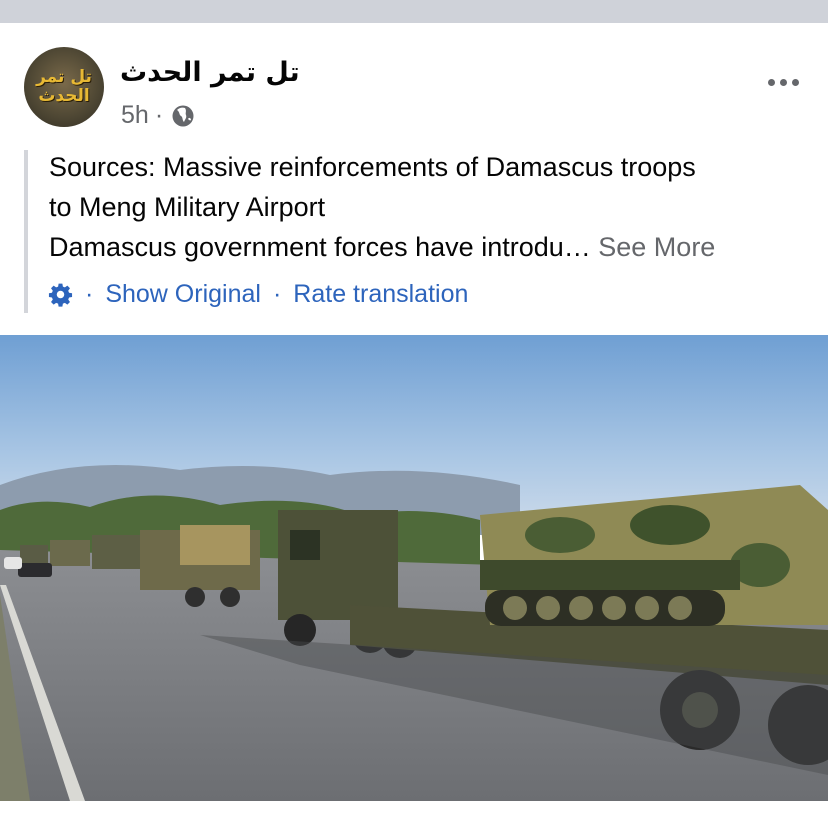 The height and width of the screenshot is (826, 828). What do you see at coordinates (183, 115) in the screenshot?
I see `globe-icon` at bounding box center [183, 115].